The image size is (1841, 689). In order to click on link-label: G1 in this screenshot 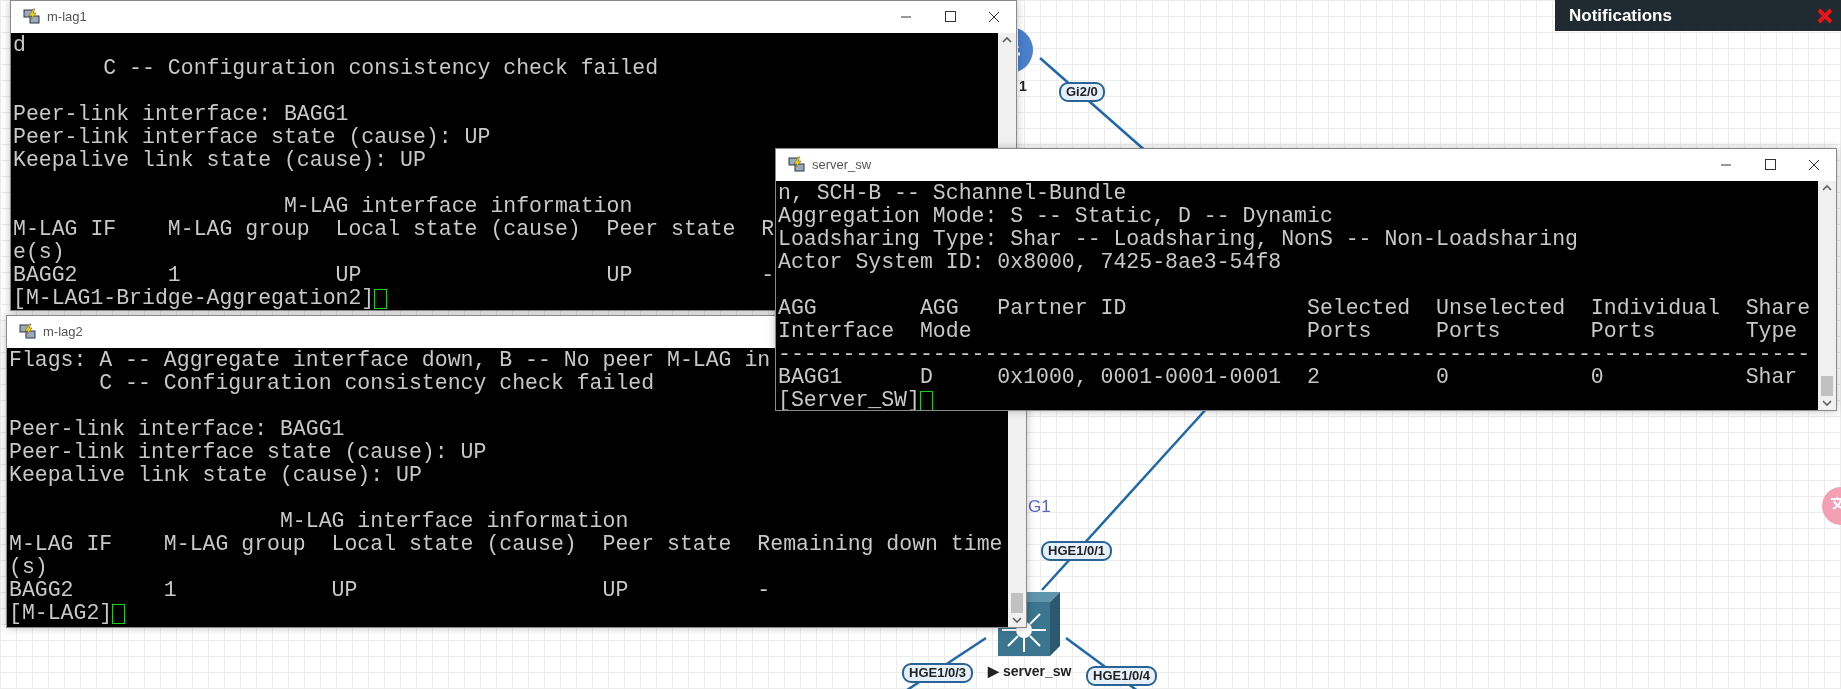, I will do `click(1039, 507)`.